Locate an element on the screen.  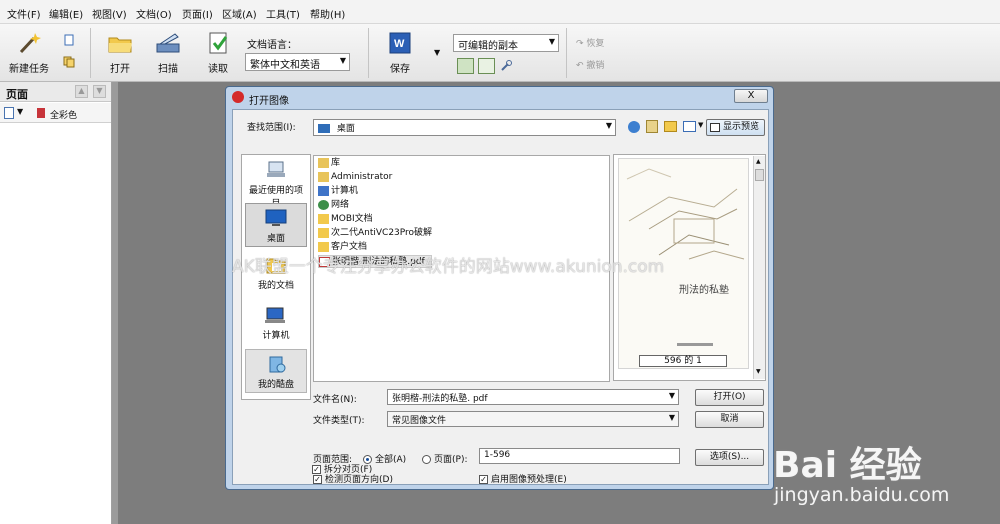
color-mode-label: 全彩色 is located at coordinates (63, 114).